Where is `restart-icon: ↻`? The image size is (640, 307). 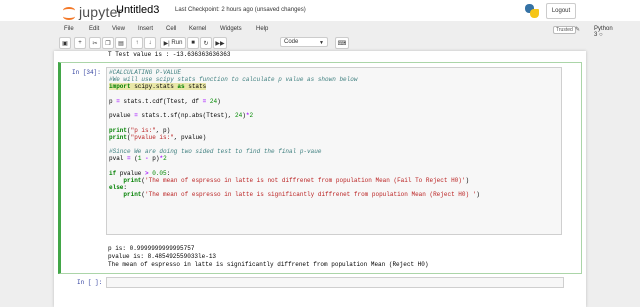 restart-icon: ↻ is located at coordinates (206, 43).